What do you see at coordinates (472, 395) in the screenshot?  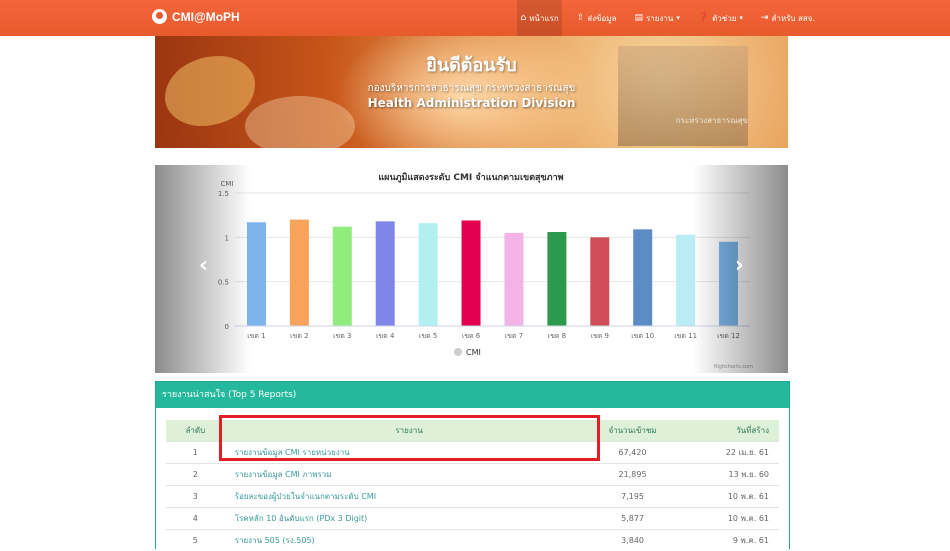 I see `panel-title: รายงานน่าสนใจ (Top 5 Reports)` at bounding box center [472, 395].